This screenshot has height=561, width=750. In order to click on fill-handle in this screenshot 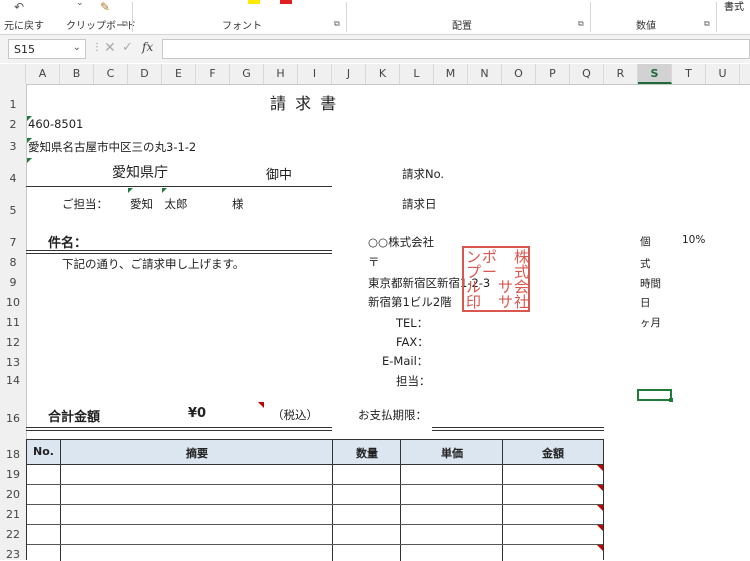, I will do `click(671, 400)`.